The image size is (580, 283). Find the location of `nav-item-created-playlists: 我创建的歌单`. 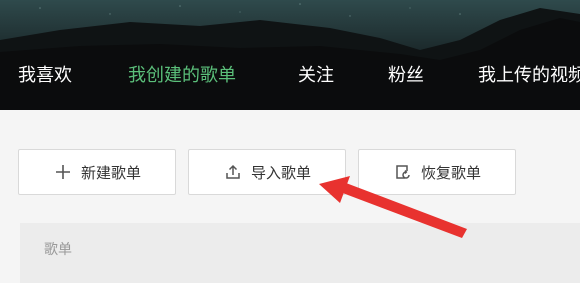

nav-item-created-playlists: 我创建的歌单 is located at coordinates (182, 76).